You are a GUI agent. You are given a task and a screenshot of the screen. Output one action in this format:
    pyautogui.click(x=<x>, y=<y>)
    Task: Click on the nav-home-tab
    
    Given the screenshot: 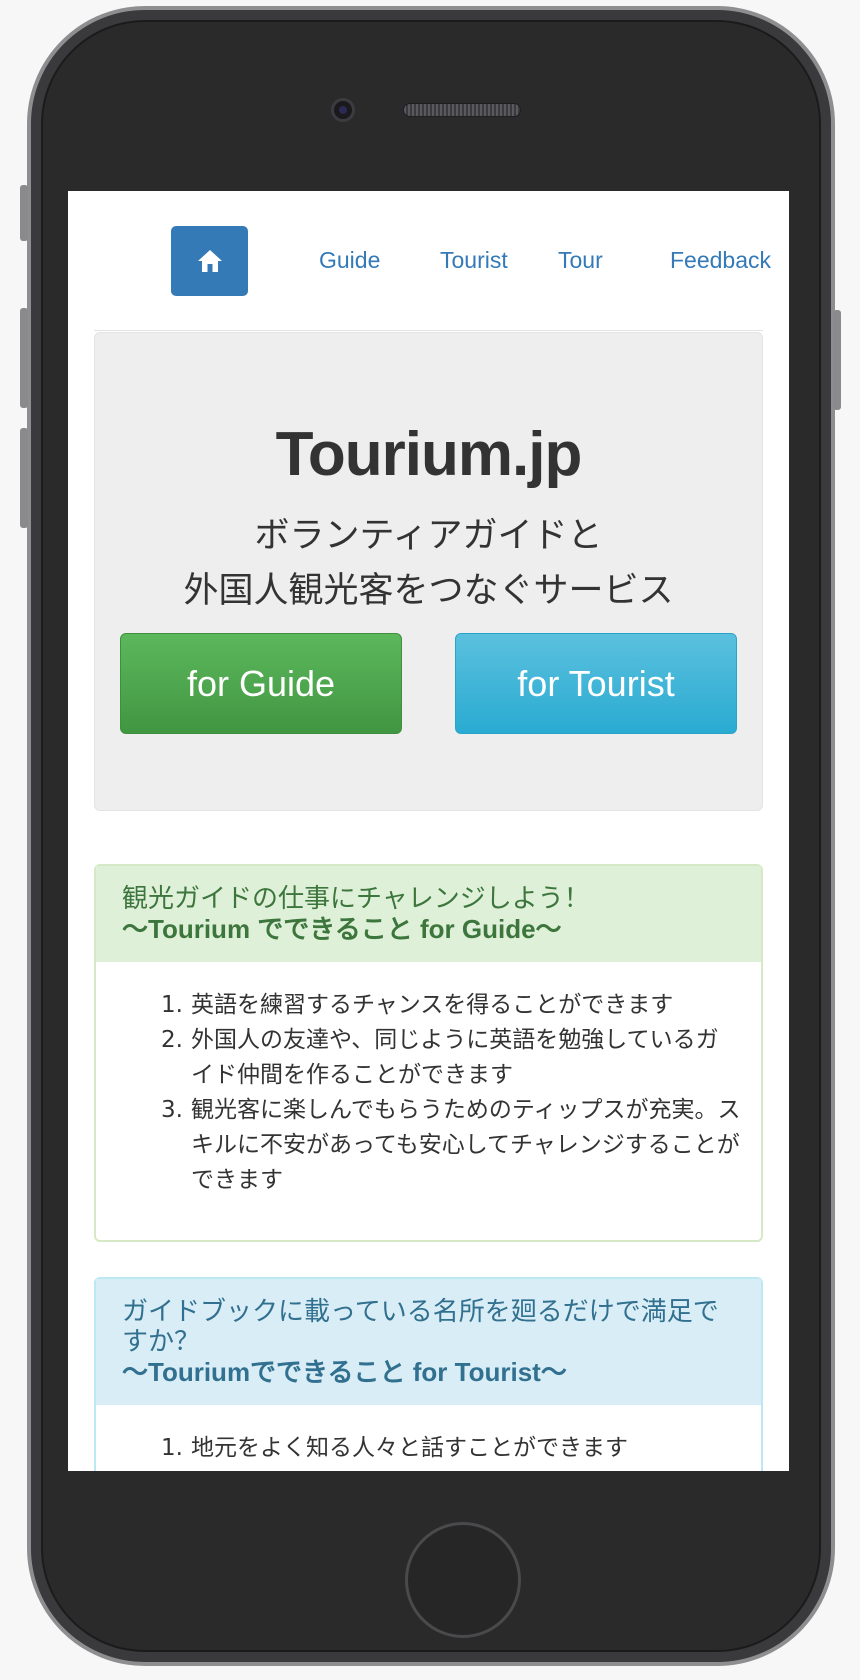 What is the action you would take?
    pyautogui.click(x=209, y=261)
    